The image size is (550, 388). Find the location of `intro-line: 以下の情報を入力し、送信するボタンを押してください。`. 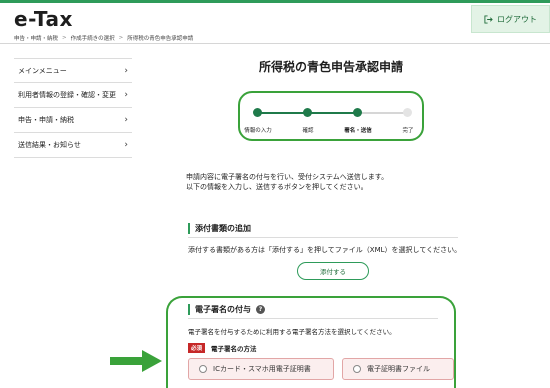

intro-line: 以下の情報を入力し、送信するボタンを押してください。 is located at coordinates (277, 187).